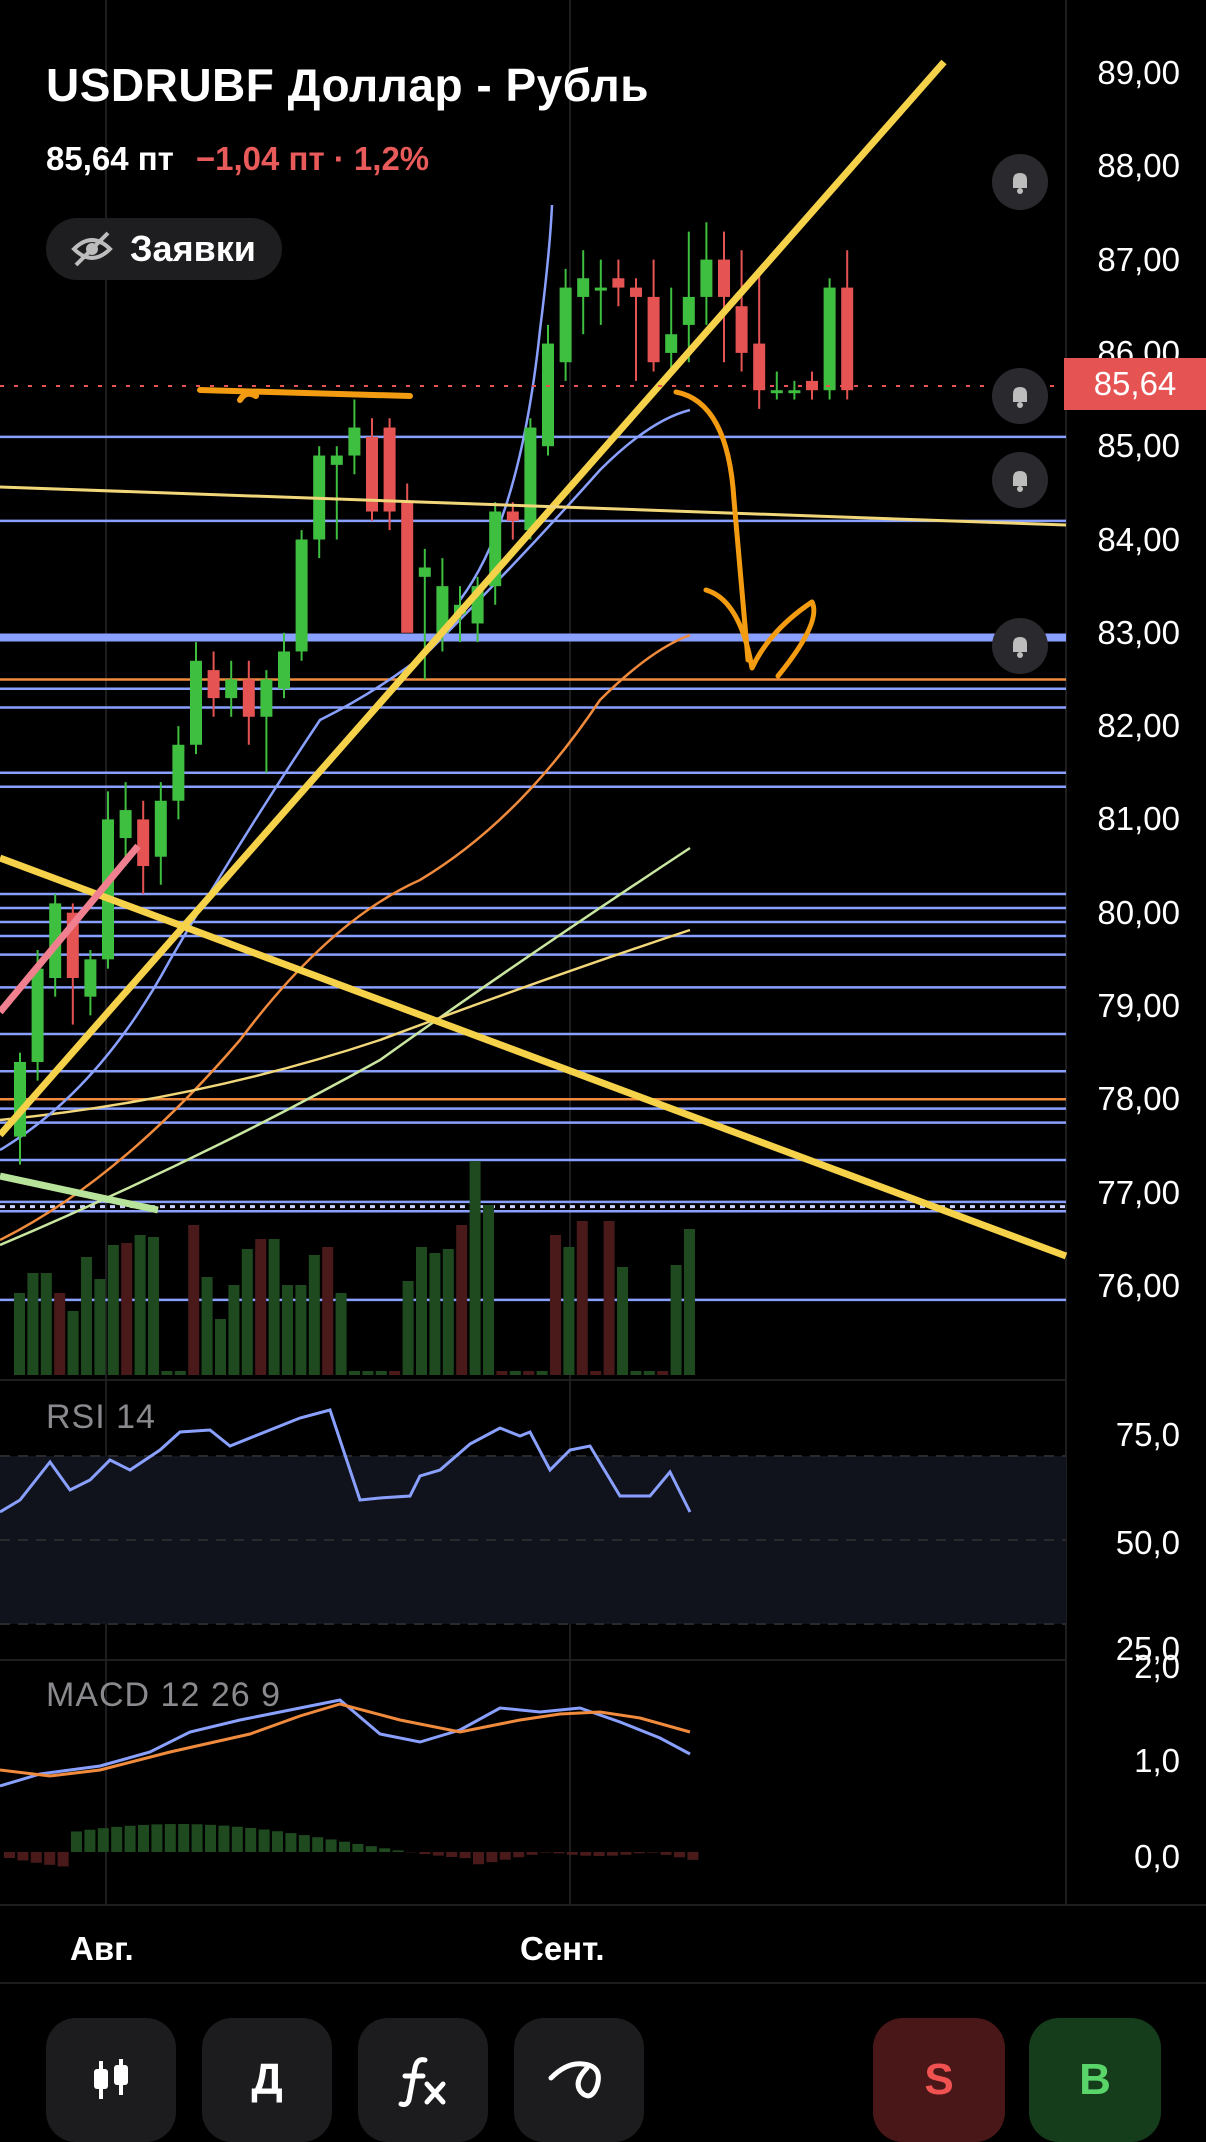 This screenshot has width=1206, height=2142. What do you see at coordinates (1138, 1099) in the screenshot?
I see `price-axis-label: 78,00` at bounding box center [1138, 1099].